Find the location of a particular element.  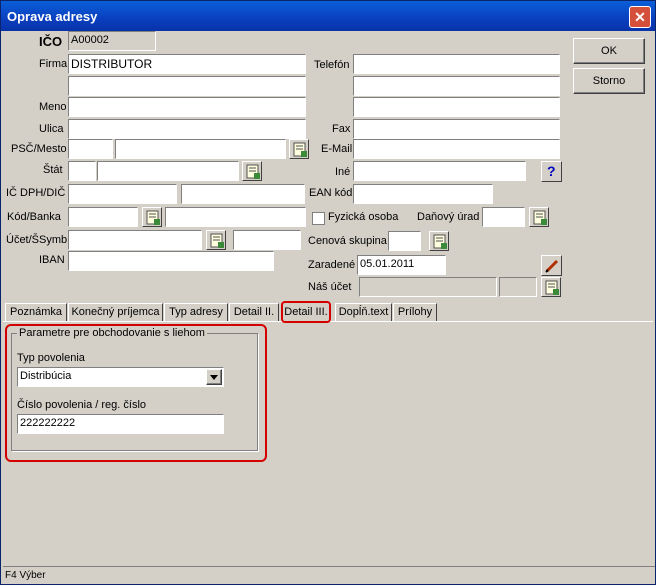

ean-field is located at coordinates (423, 194).